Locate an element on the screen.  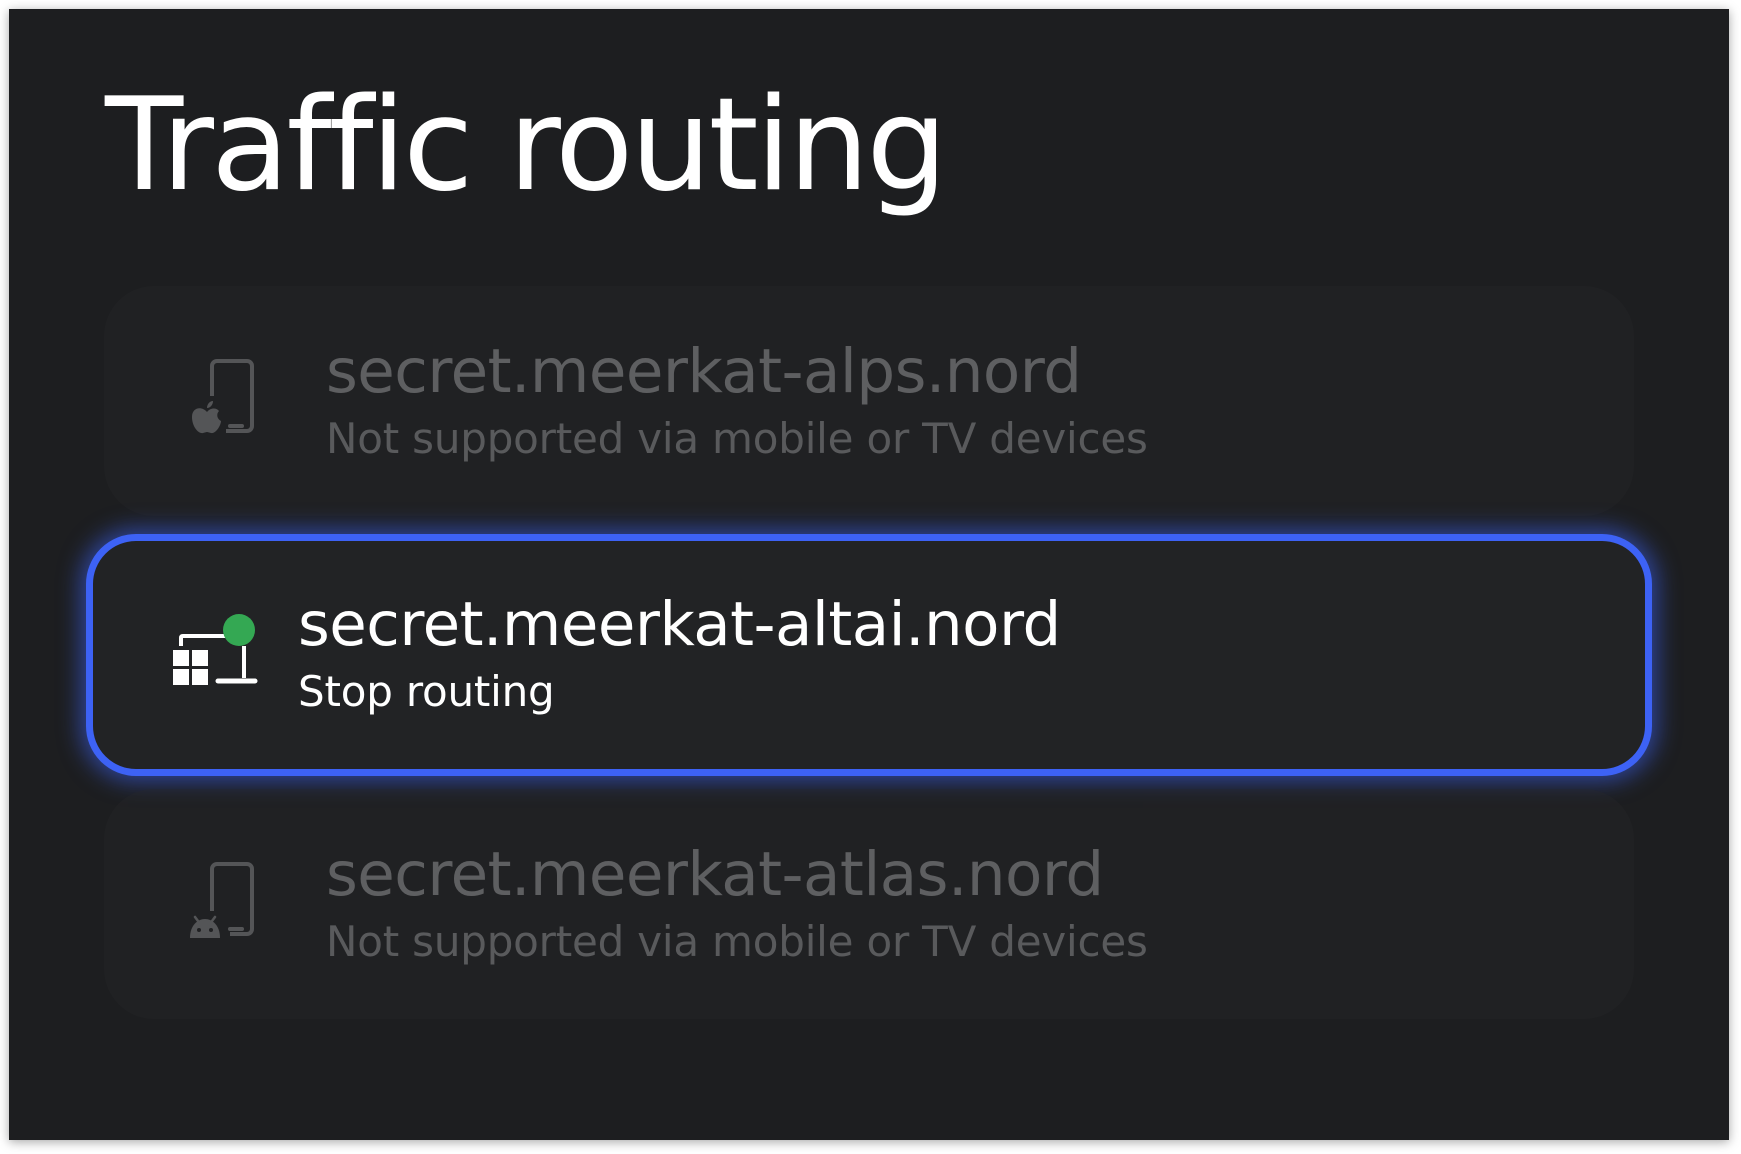
windows-routing-icon is located at coordinates (215, 649).